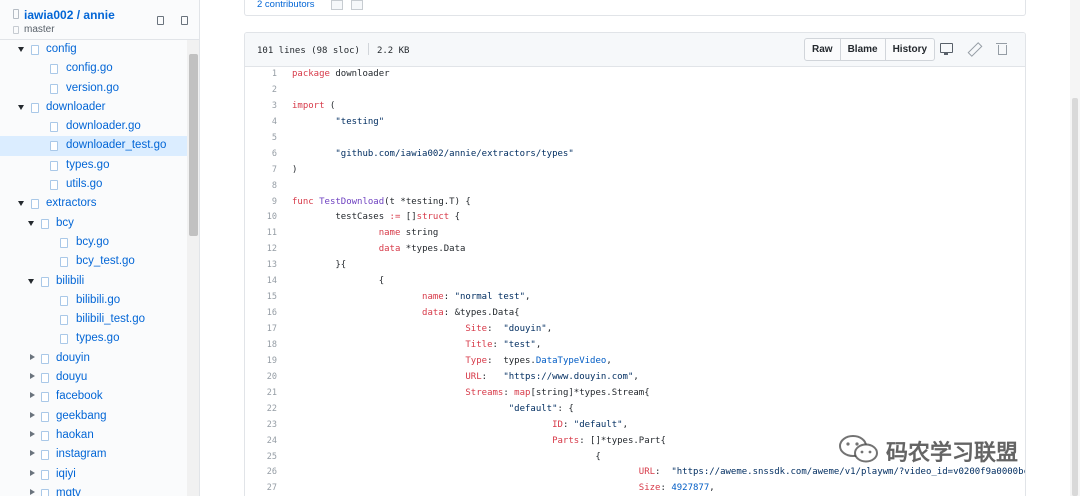  I want to click on branch-icon, so click(16, 30).